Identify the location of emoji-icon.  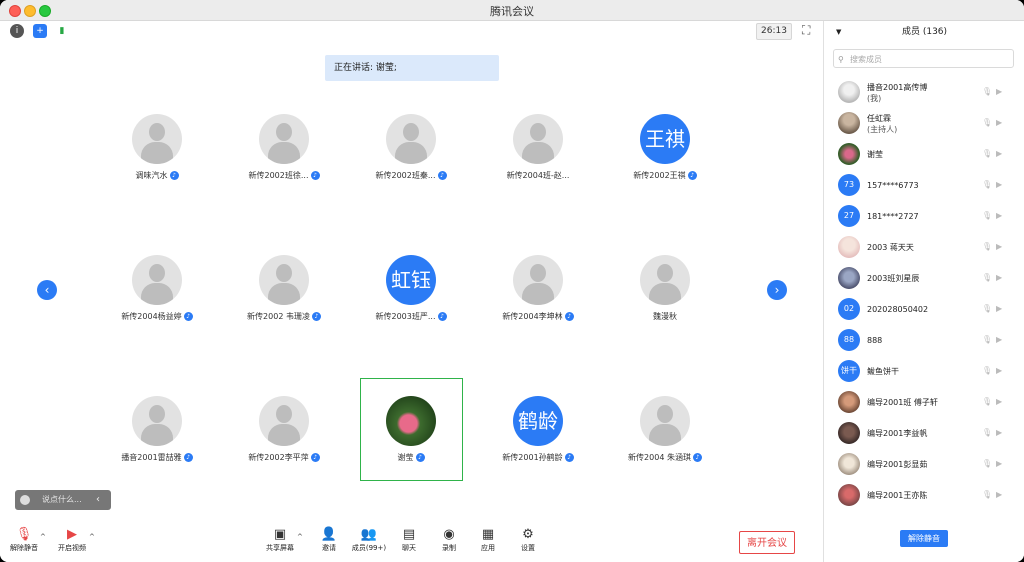
(25, 500).